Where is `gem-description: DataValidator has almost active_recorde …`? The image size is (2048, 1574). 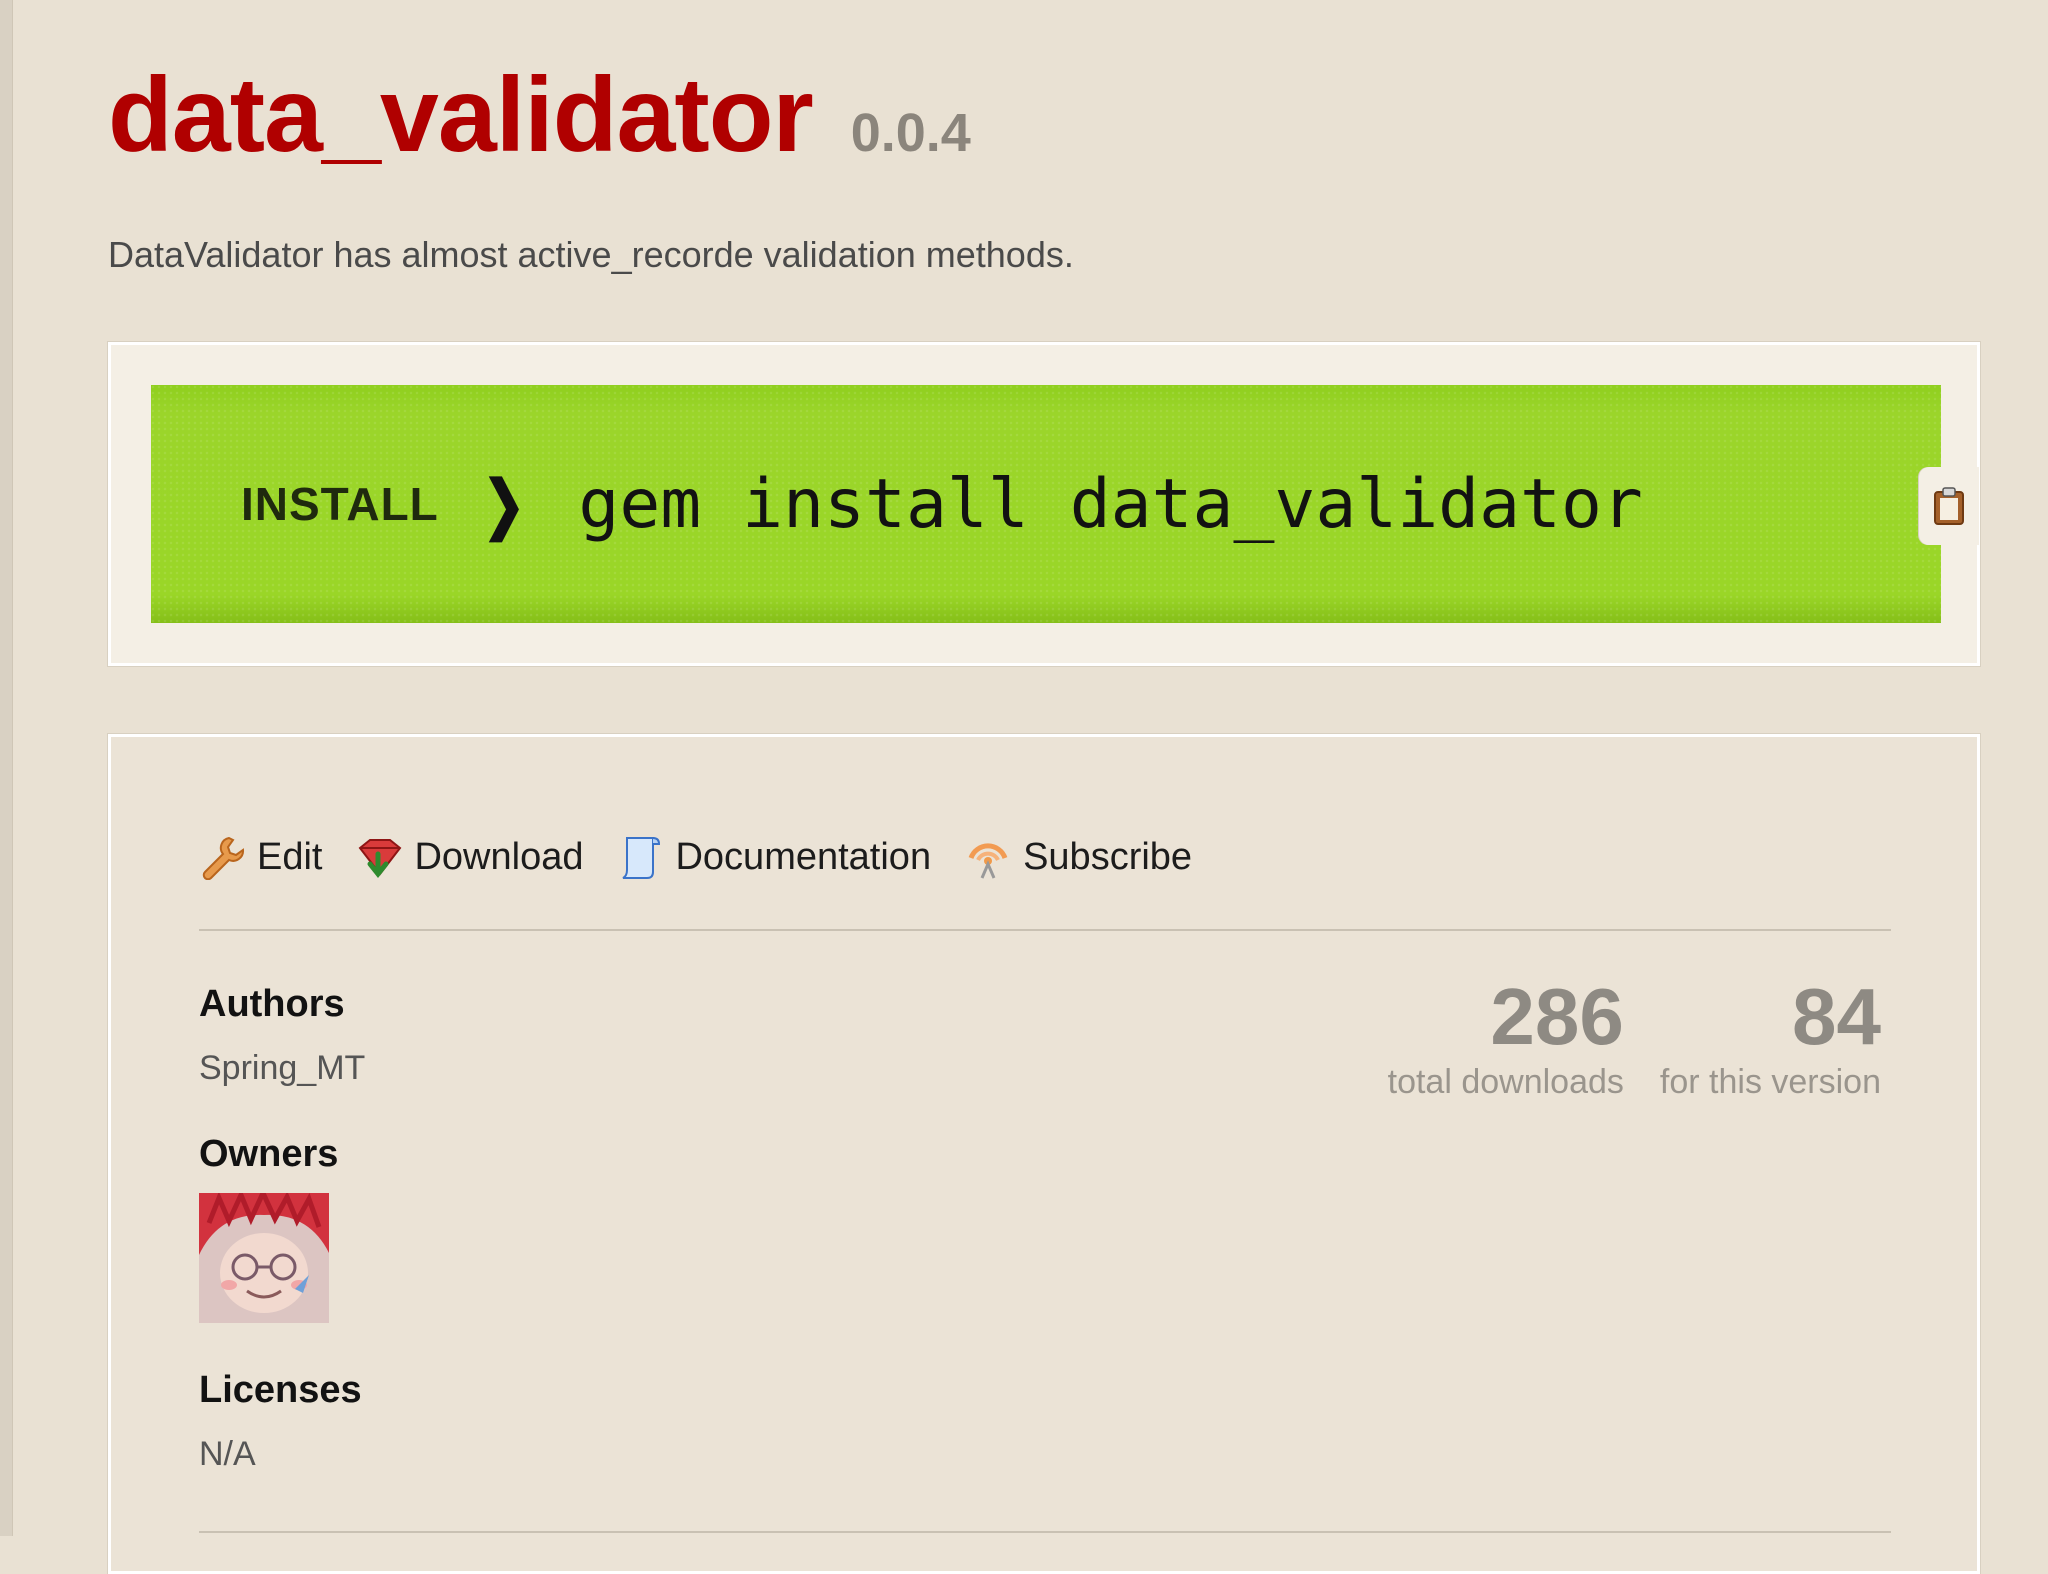 gem-description: DataValidator has almost active_recorde … is located at coordinates (591, 254).